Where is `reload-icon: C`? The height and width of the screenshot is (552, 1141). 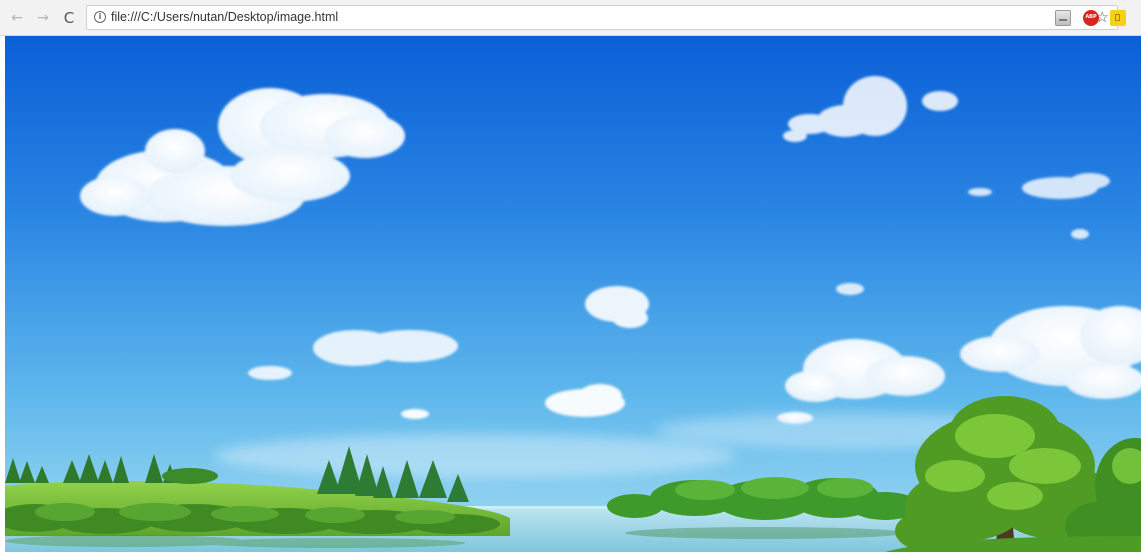 reload-icon: C is located at coordinates (69, 18).